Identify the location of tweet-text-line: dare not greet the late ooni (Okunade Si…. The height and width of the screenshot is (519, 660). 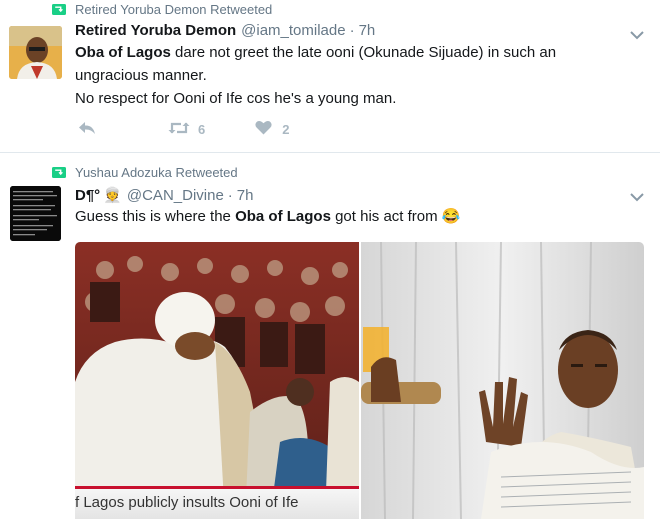
(363, 52).